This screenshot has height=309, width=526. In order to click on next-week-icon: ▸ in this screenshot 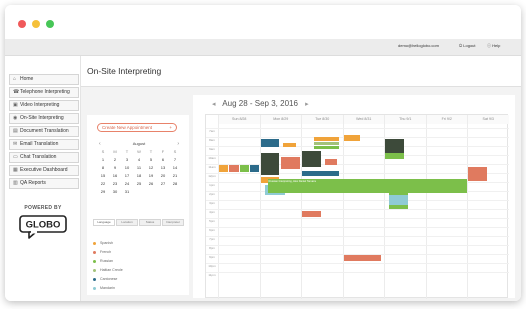, I will do `click(307, 104)`.